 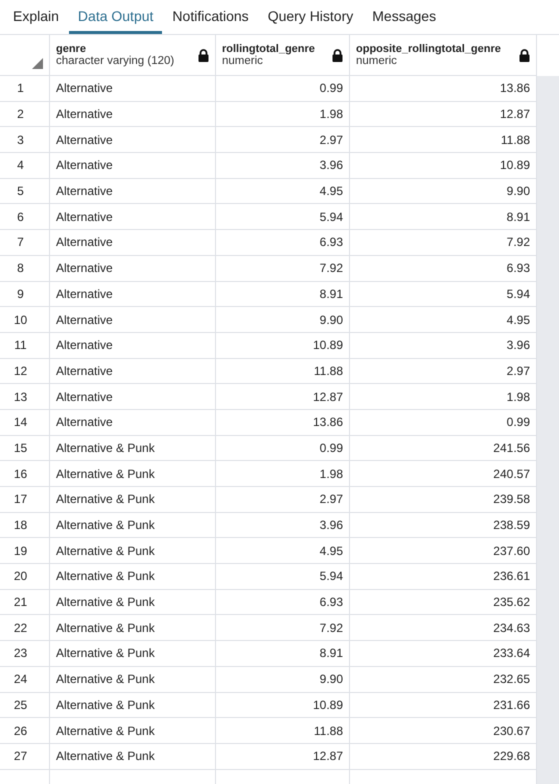 What do you see at coordinates (25, 319) in the screenshot?
I see `row-number: 10` at bounding box center [25, 319].